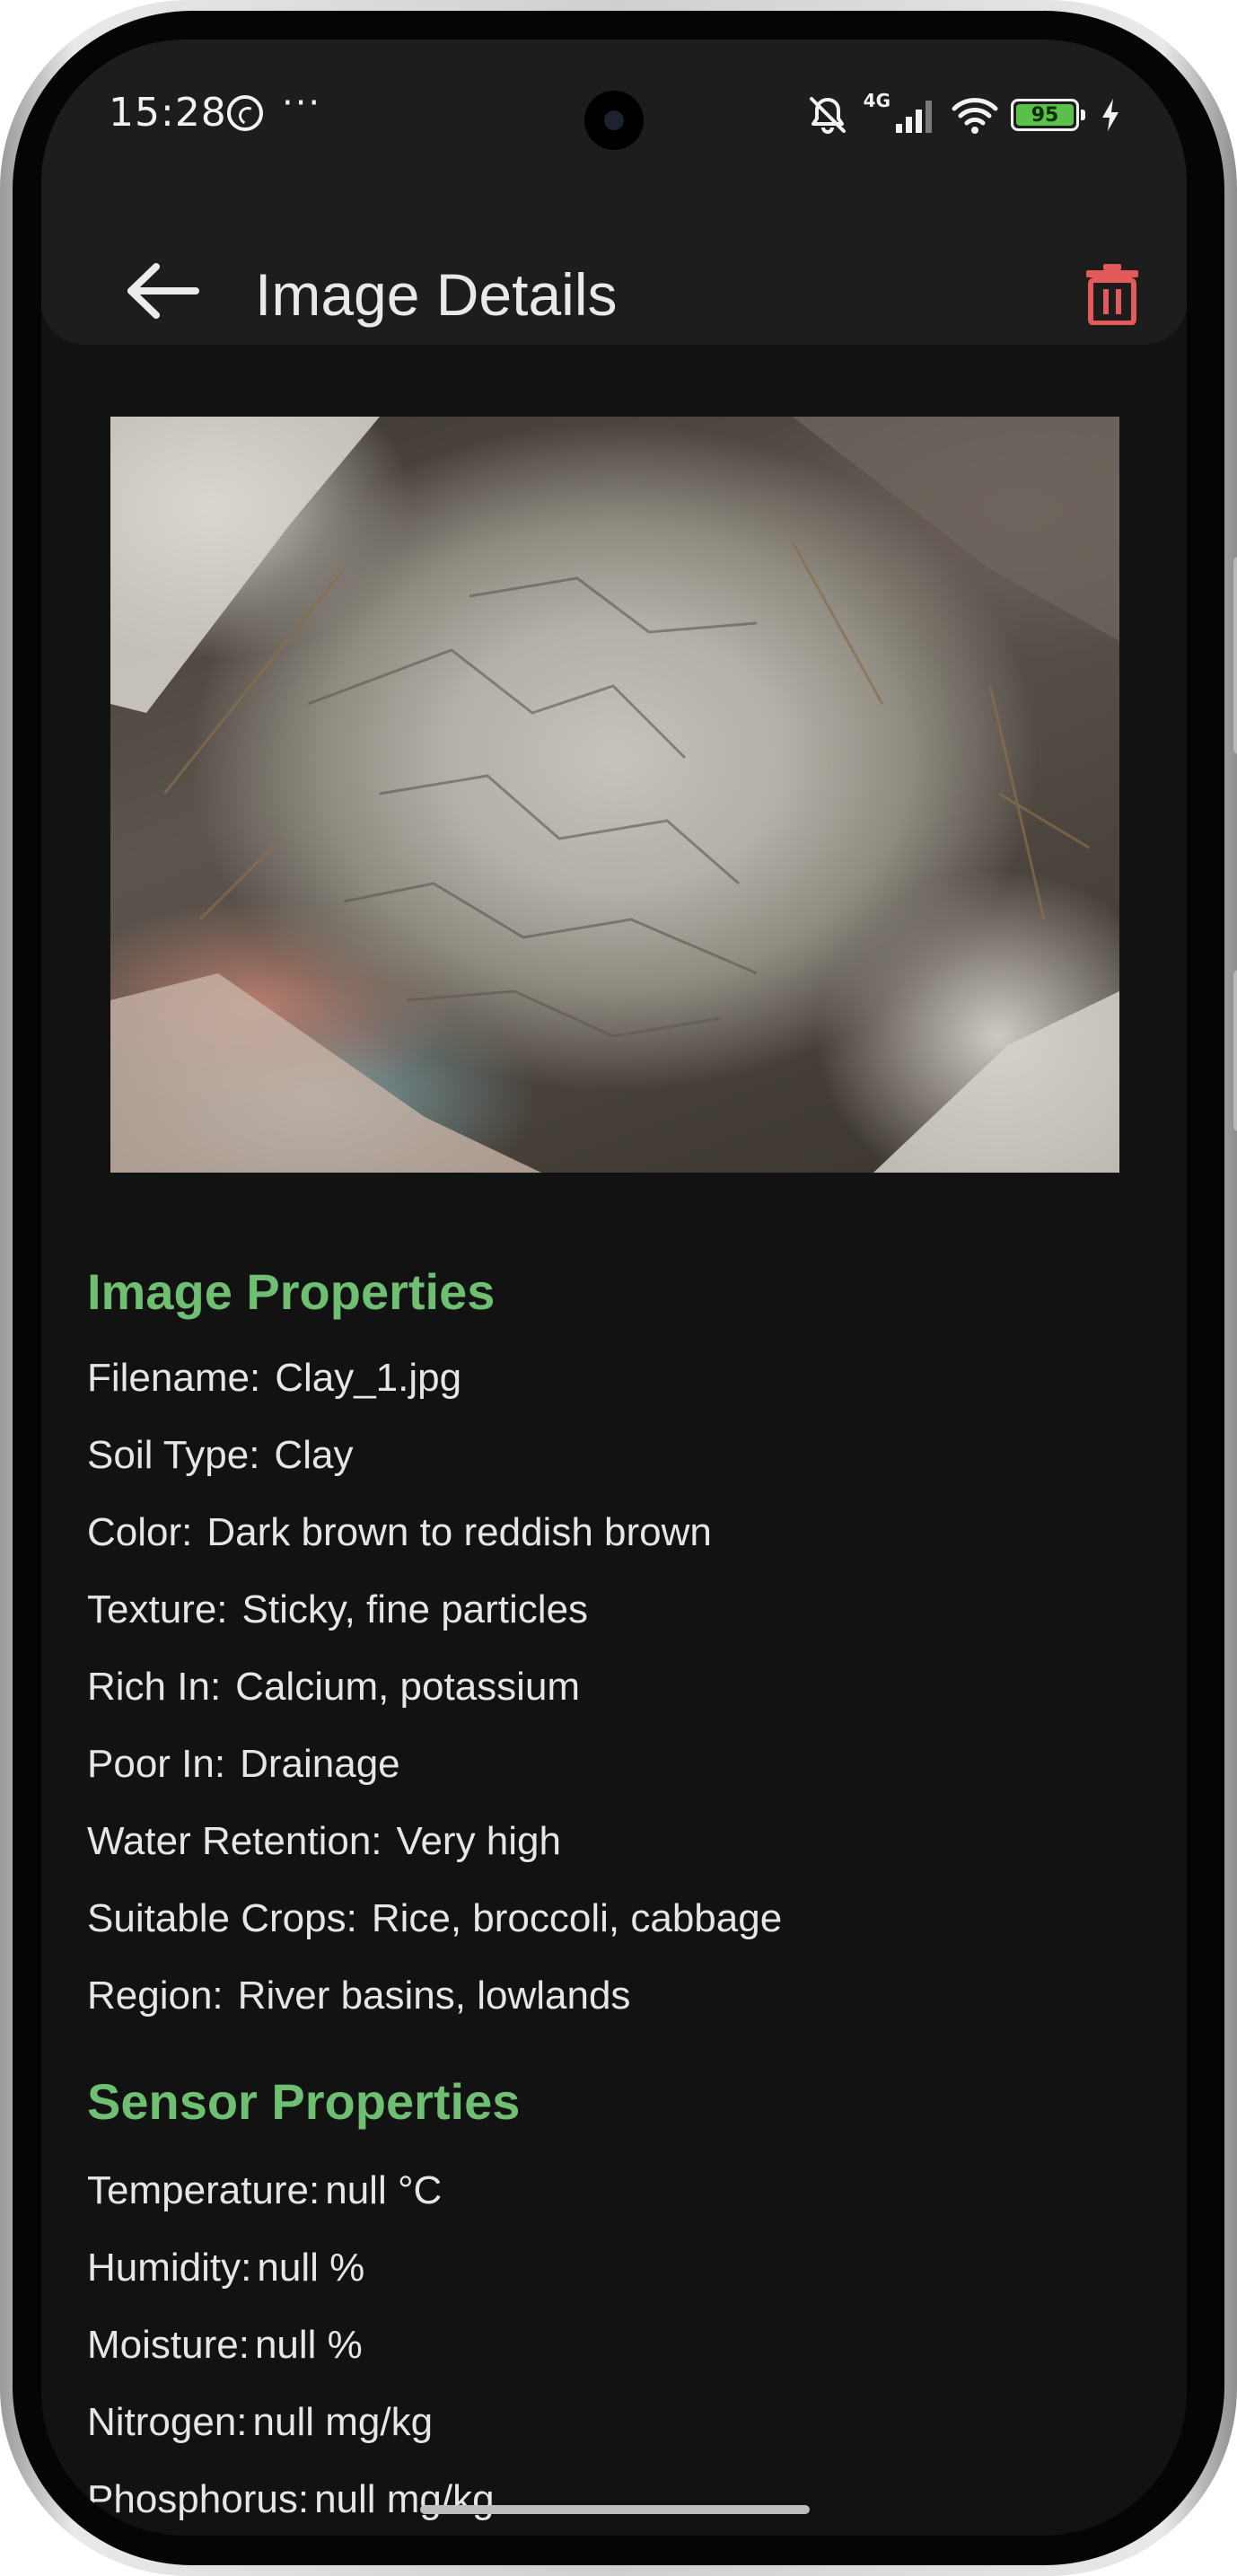 This screenshot has height=2576, width=1237. I want to click on property-label: Phosphorus:, so click(199, 2499).